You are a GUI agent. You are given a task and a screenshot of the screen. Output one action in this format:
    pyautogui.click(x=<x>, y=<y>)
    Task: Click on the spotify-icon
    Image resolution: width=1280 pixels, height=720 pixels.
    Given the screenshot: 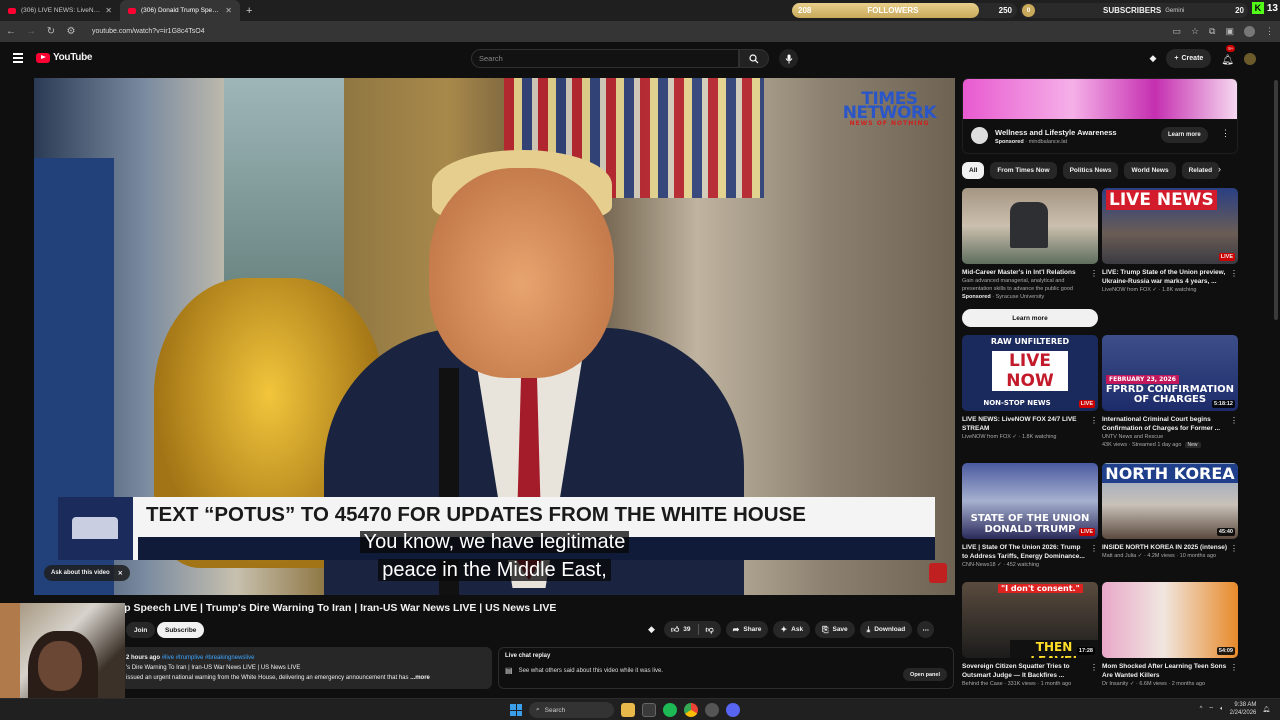 What is the action you would take?
    pyautogui.click(x=670, y=710)
    